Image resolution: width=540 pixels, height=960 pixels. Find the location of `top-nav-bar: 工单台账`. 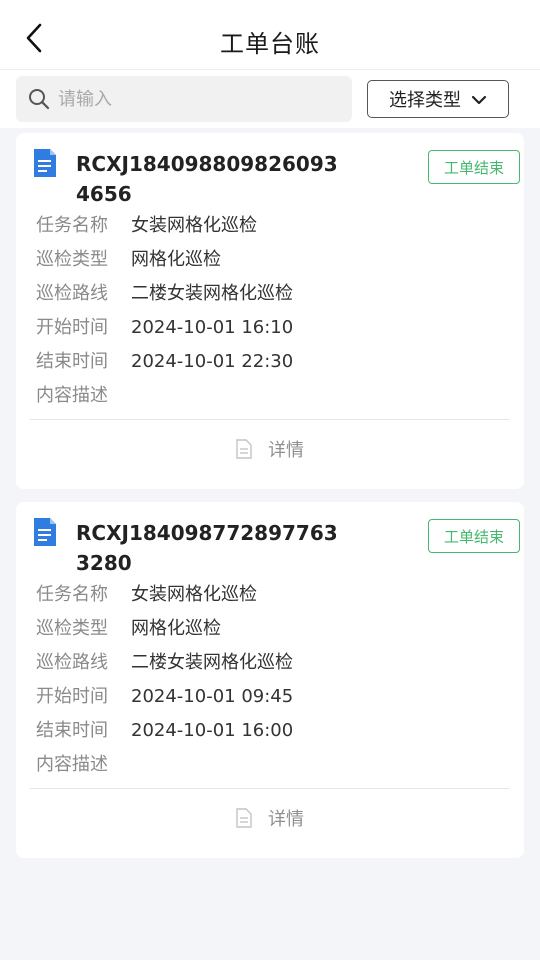

top-nav-bar: 工单台账 is located at coordinates (270, 35).